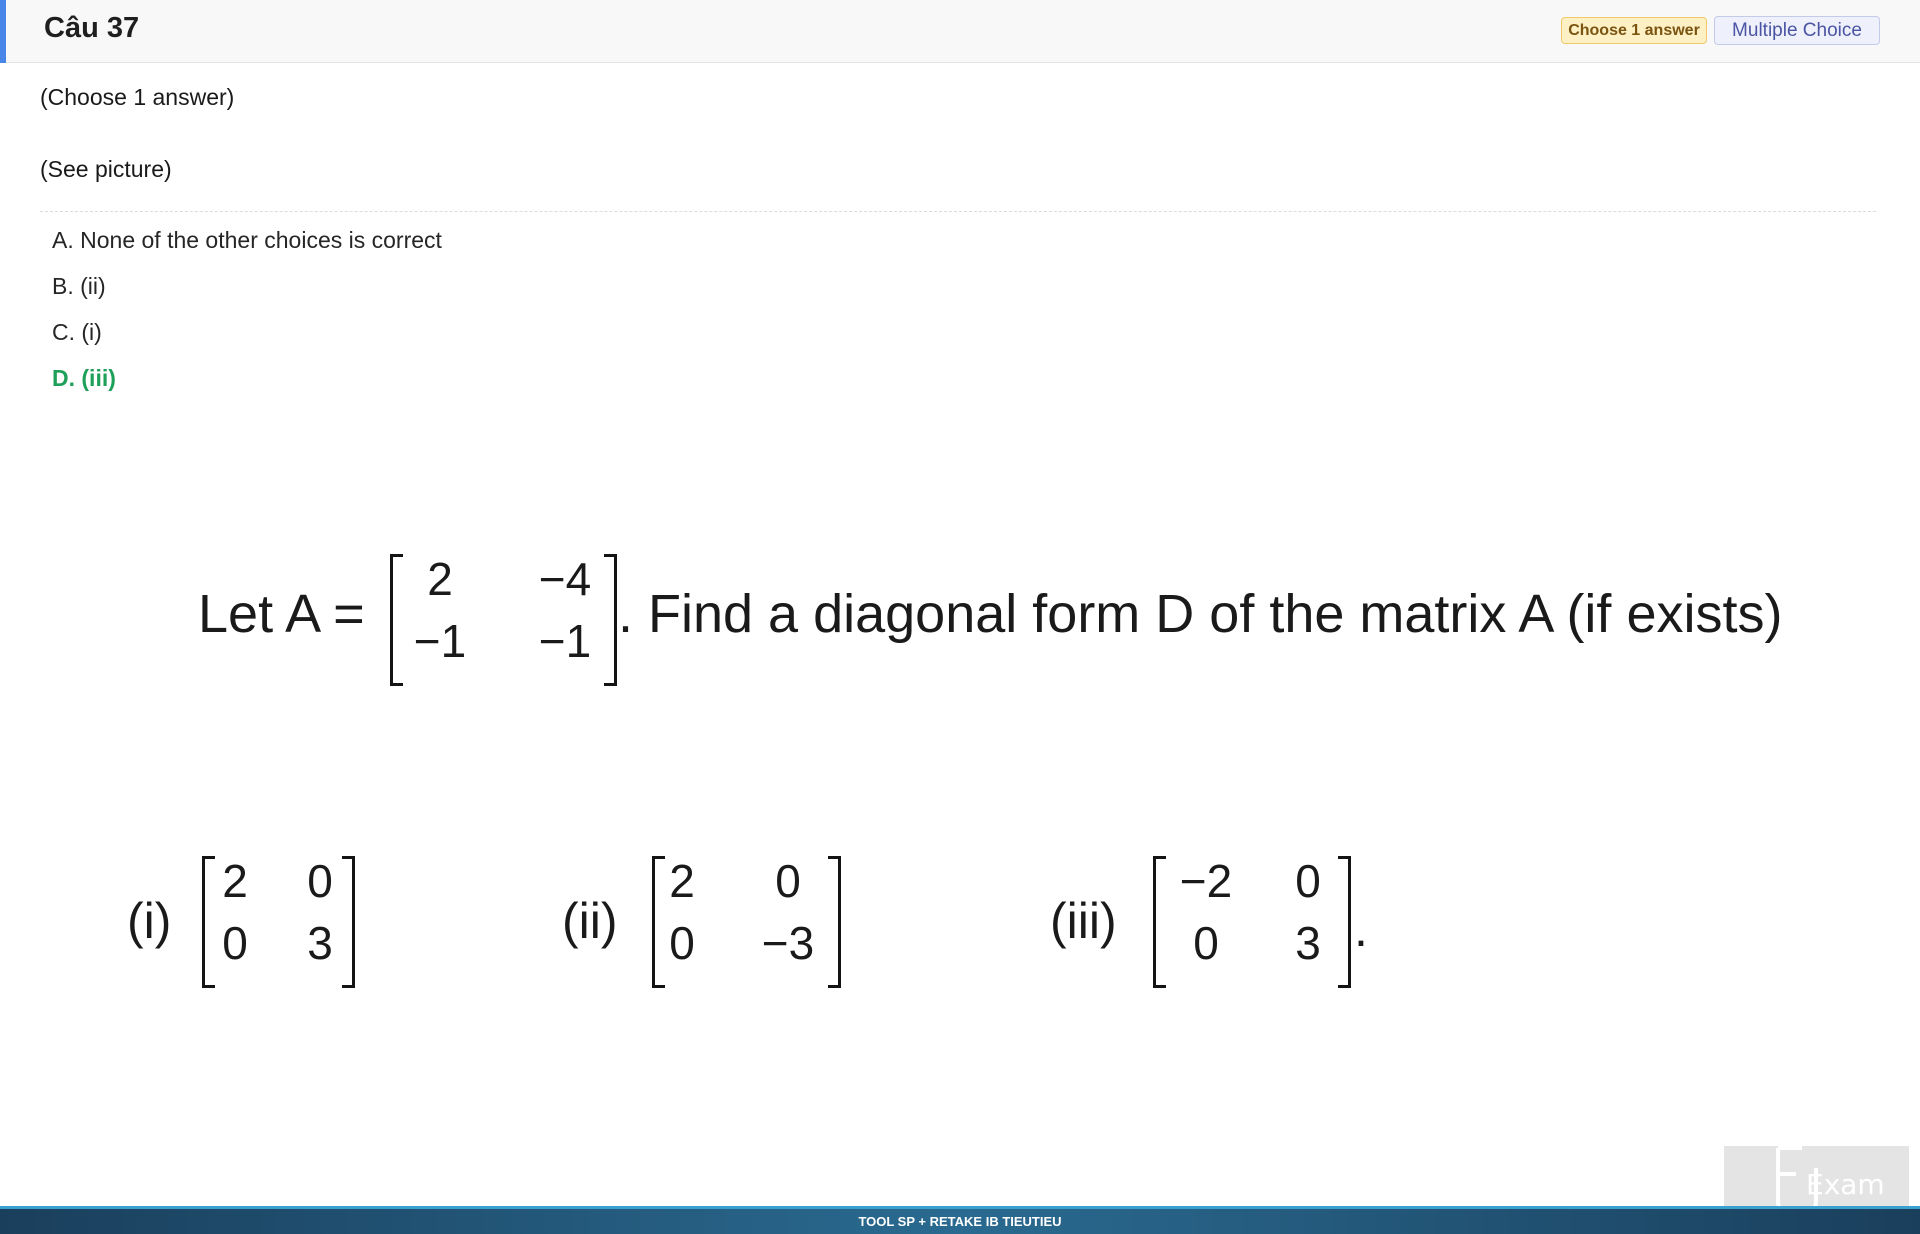 Image resolution: width=1920 pixels, height=1234 pixels. I want to click on option-iii-trailing-period: ., so click(1361, 929).